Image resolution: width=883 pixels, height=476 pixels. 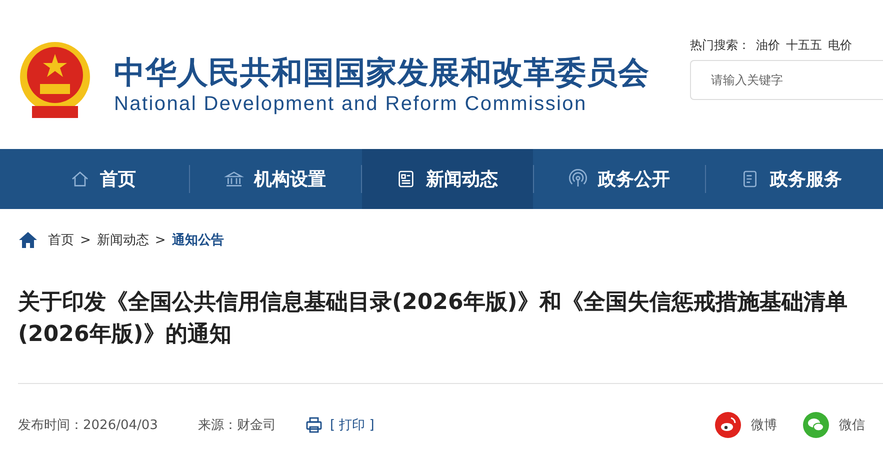 What do you see at coordinates (804, 45) in the screenshot?
I see `hot-search-link: 十五五` at bounding box center [804, 45].